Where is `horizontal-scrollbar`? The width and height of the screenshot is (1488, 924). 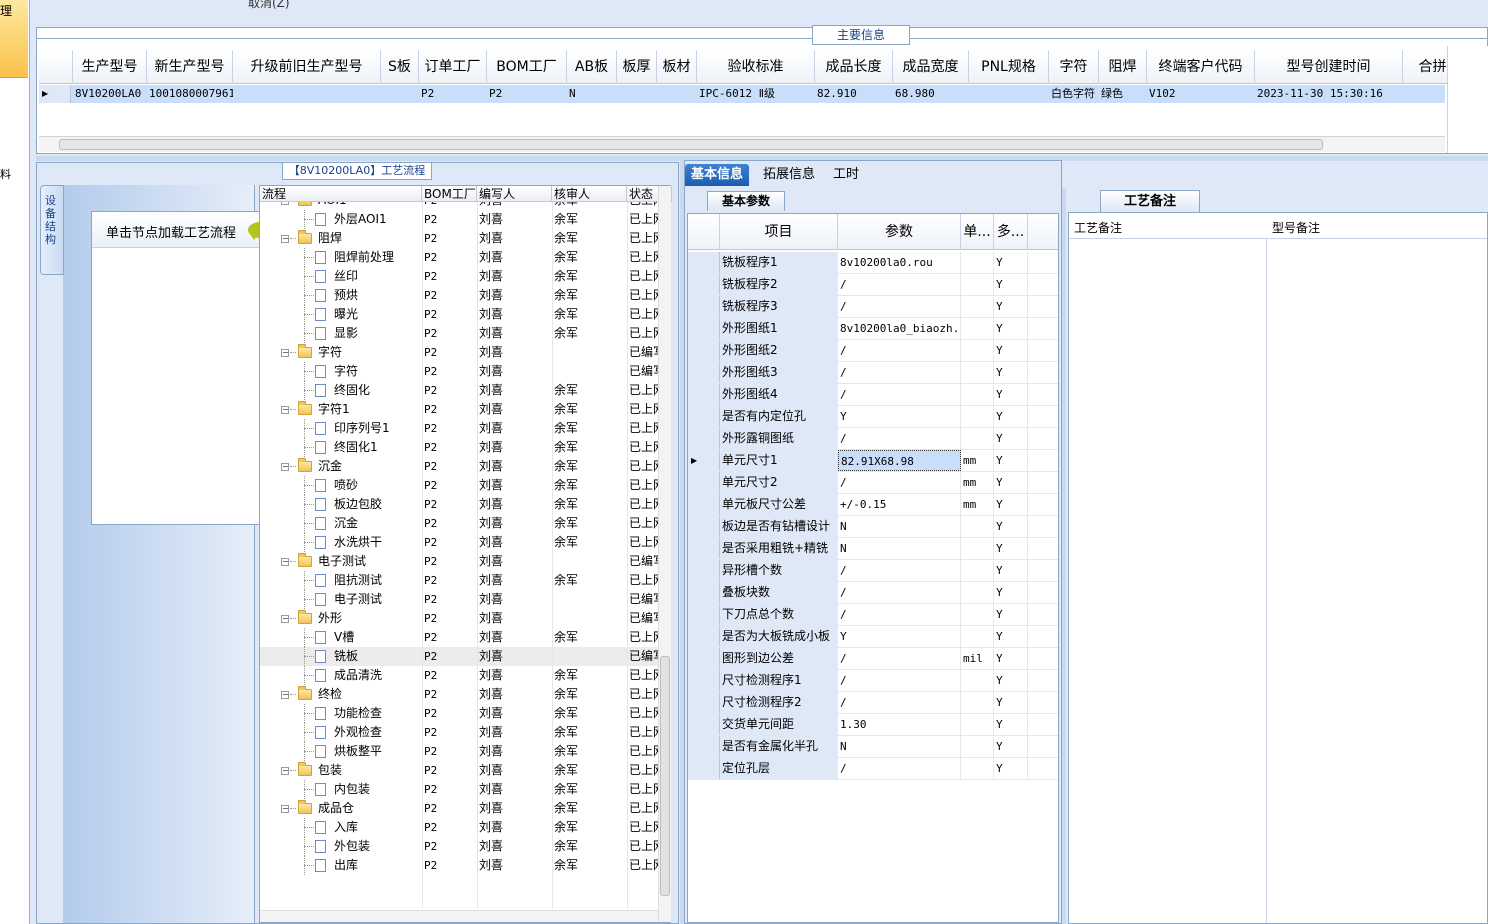 horizontal-scrollbar is located at coordinates (742, 144).